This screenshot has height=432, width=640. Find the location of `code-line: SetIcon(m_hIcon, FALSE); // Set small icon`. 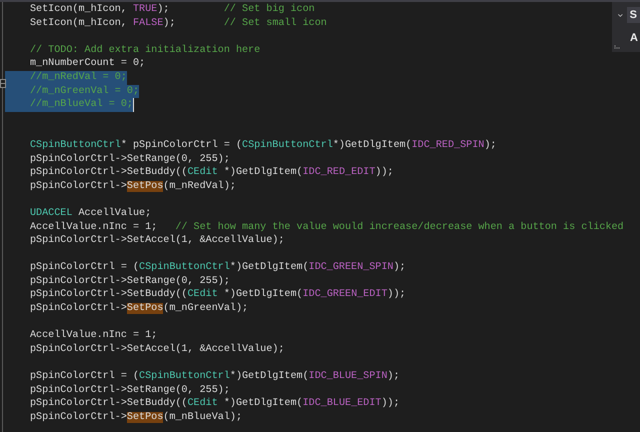

code-line: SetIcon(m_hIcon, FALSE); // Set small icon is located at coordinates (178, 23).